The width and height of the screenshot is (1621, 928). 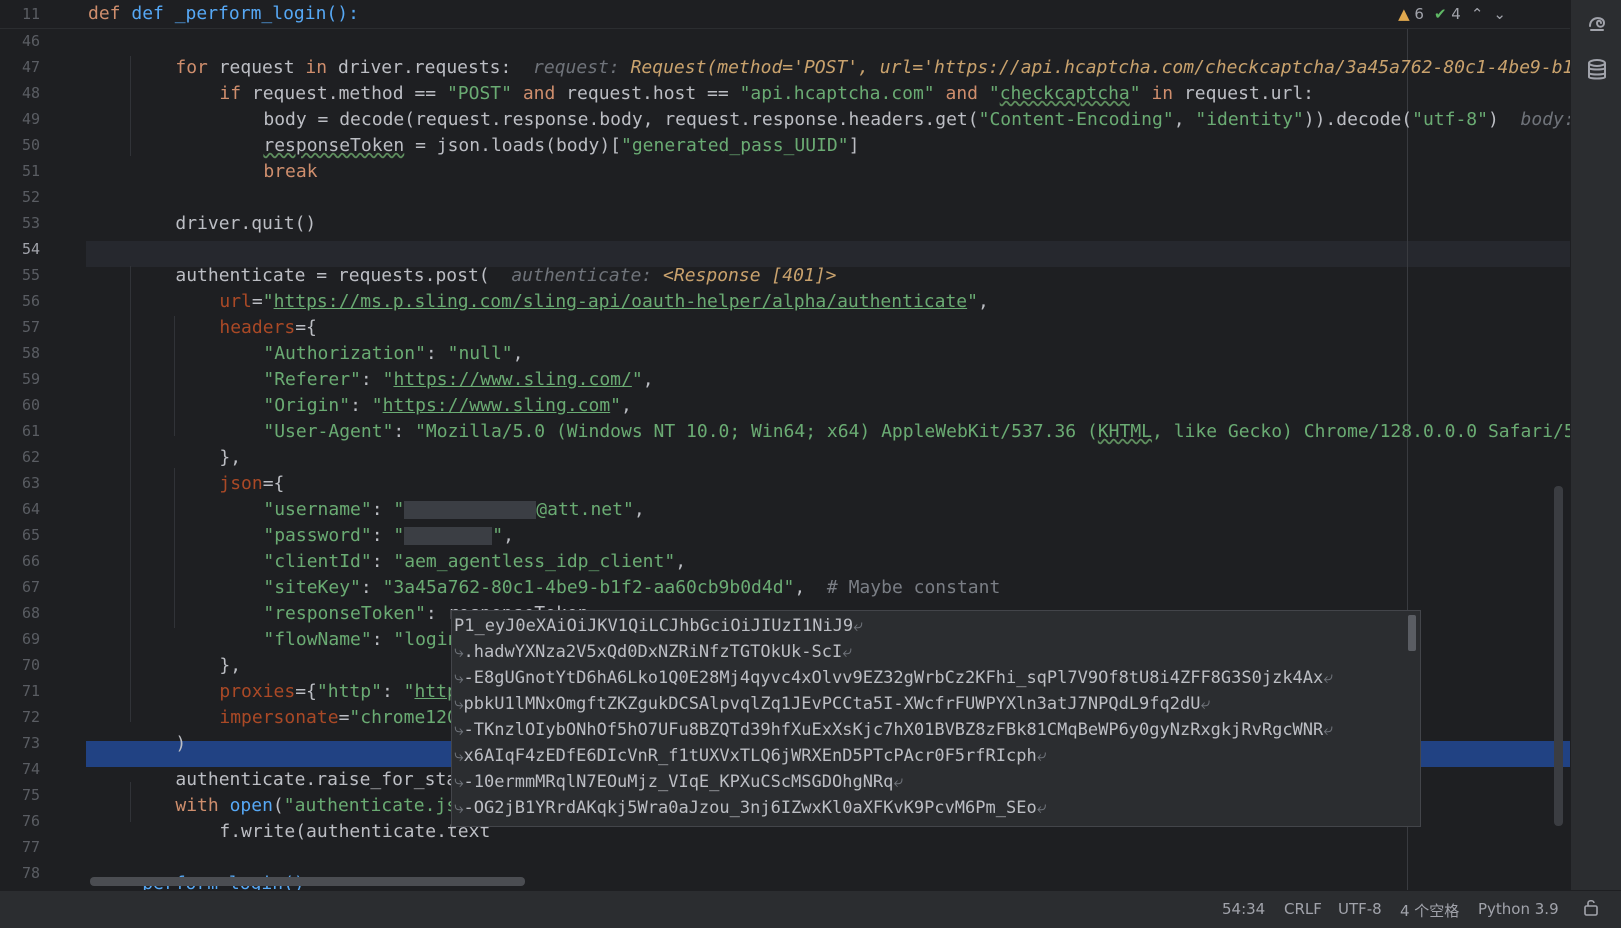 What do you see at coordinates (30, 561) in the screenshot?
I see `line-number: 66` at bounding box center [30, 561].